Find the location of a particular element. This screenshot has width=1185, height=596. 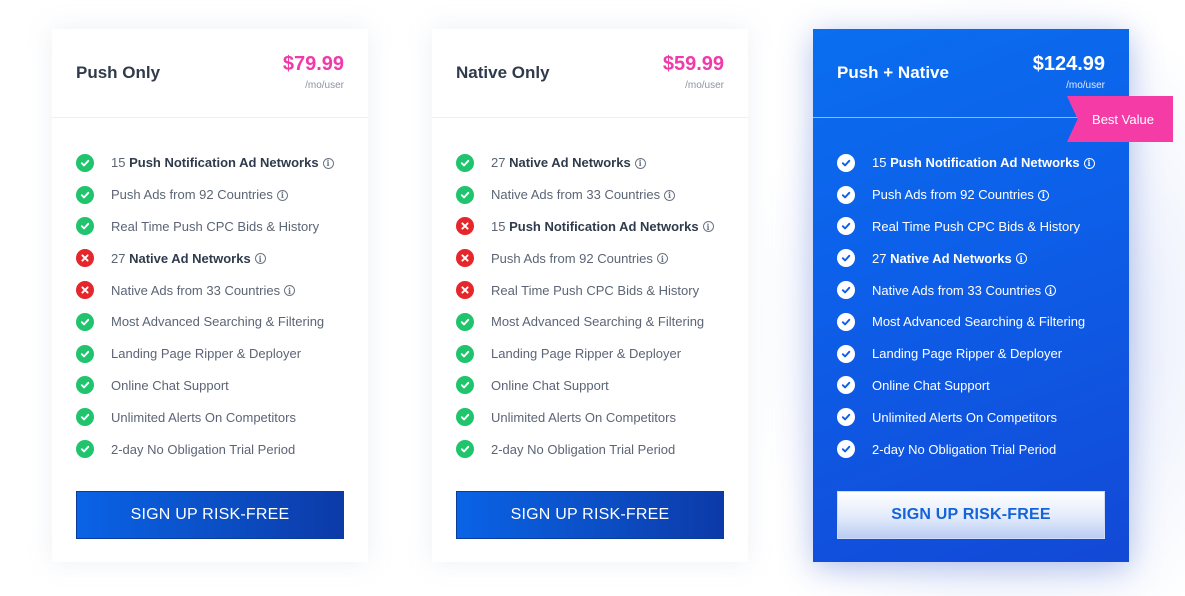

plan-name: Push + Native is located at coordinates (893, 72).